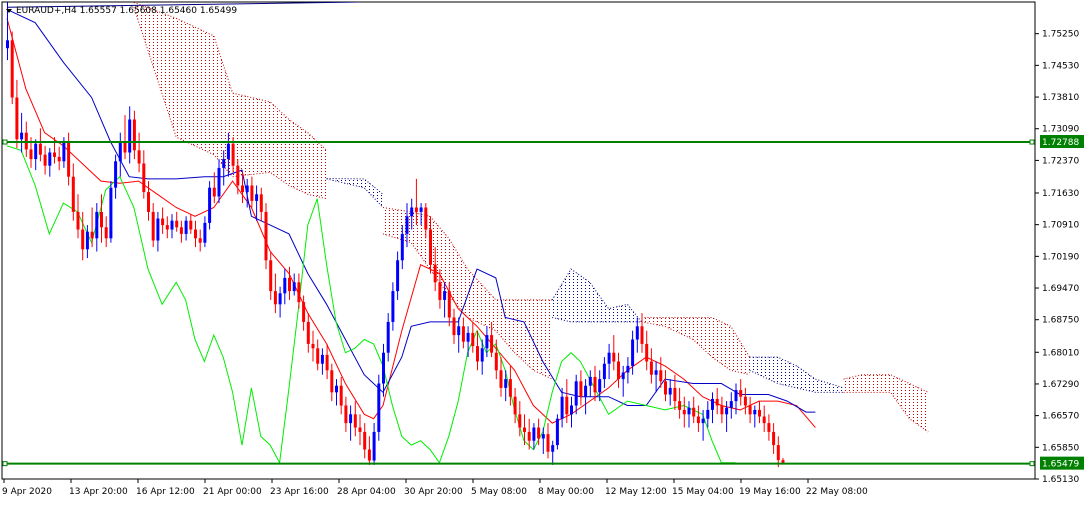  I want to click on x-tick-label: 12 May 12:00, so click(636, 492).